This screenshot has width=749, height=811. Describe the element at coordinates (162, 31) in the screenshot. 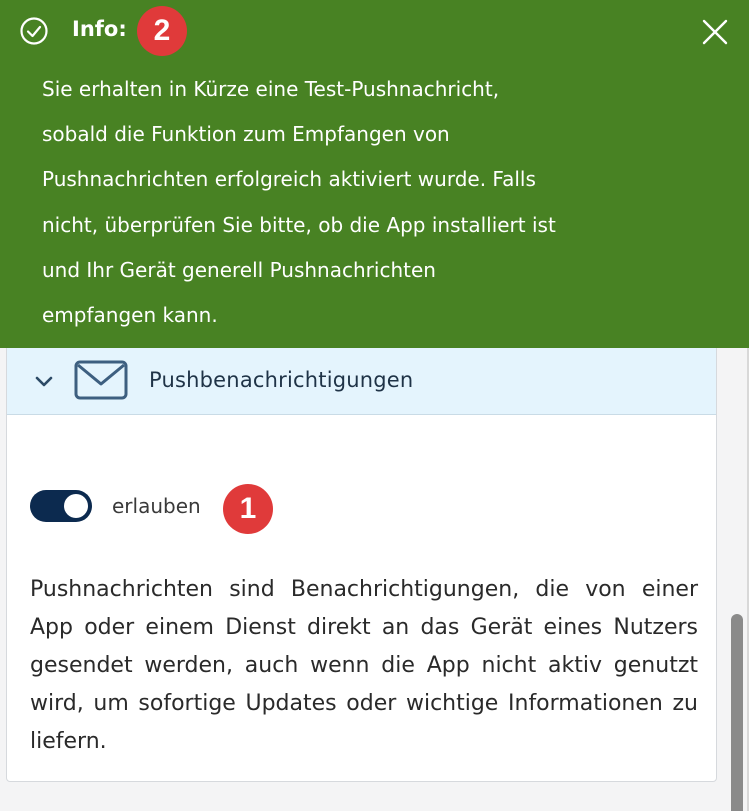

I see `step-badge-2: 2` at that location.